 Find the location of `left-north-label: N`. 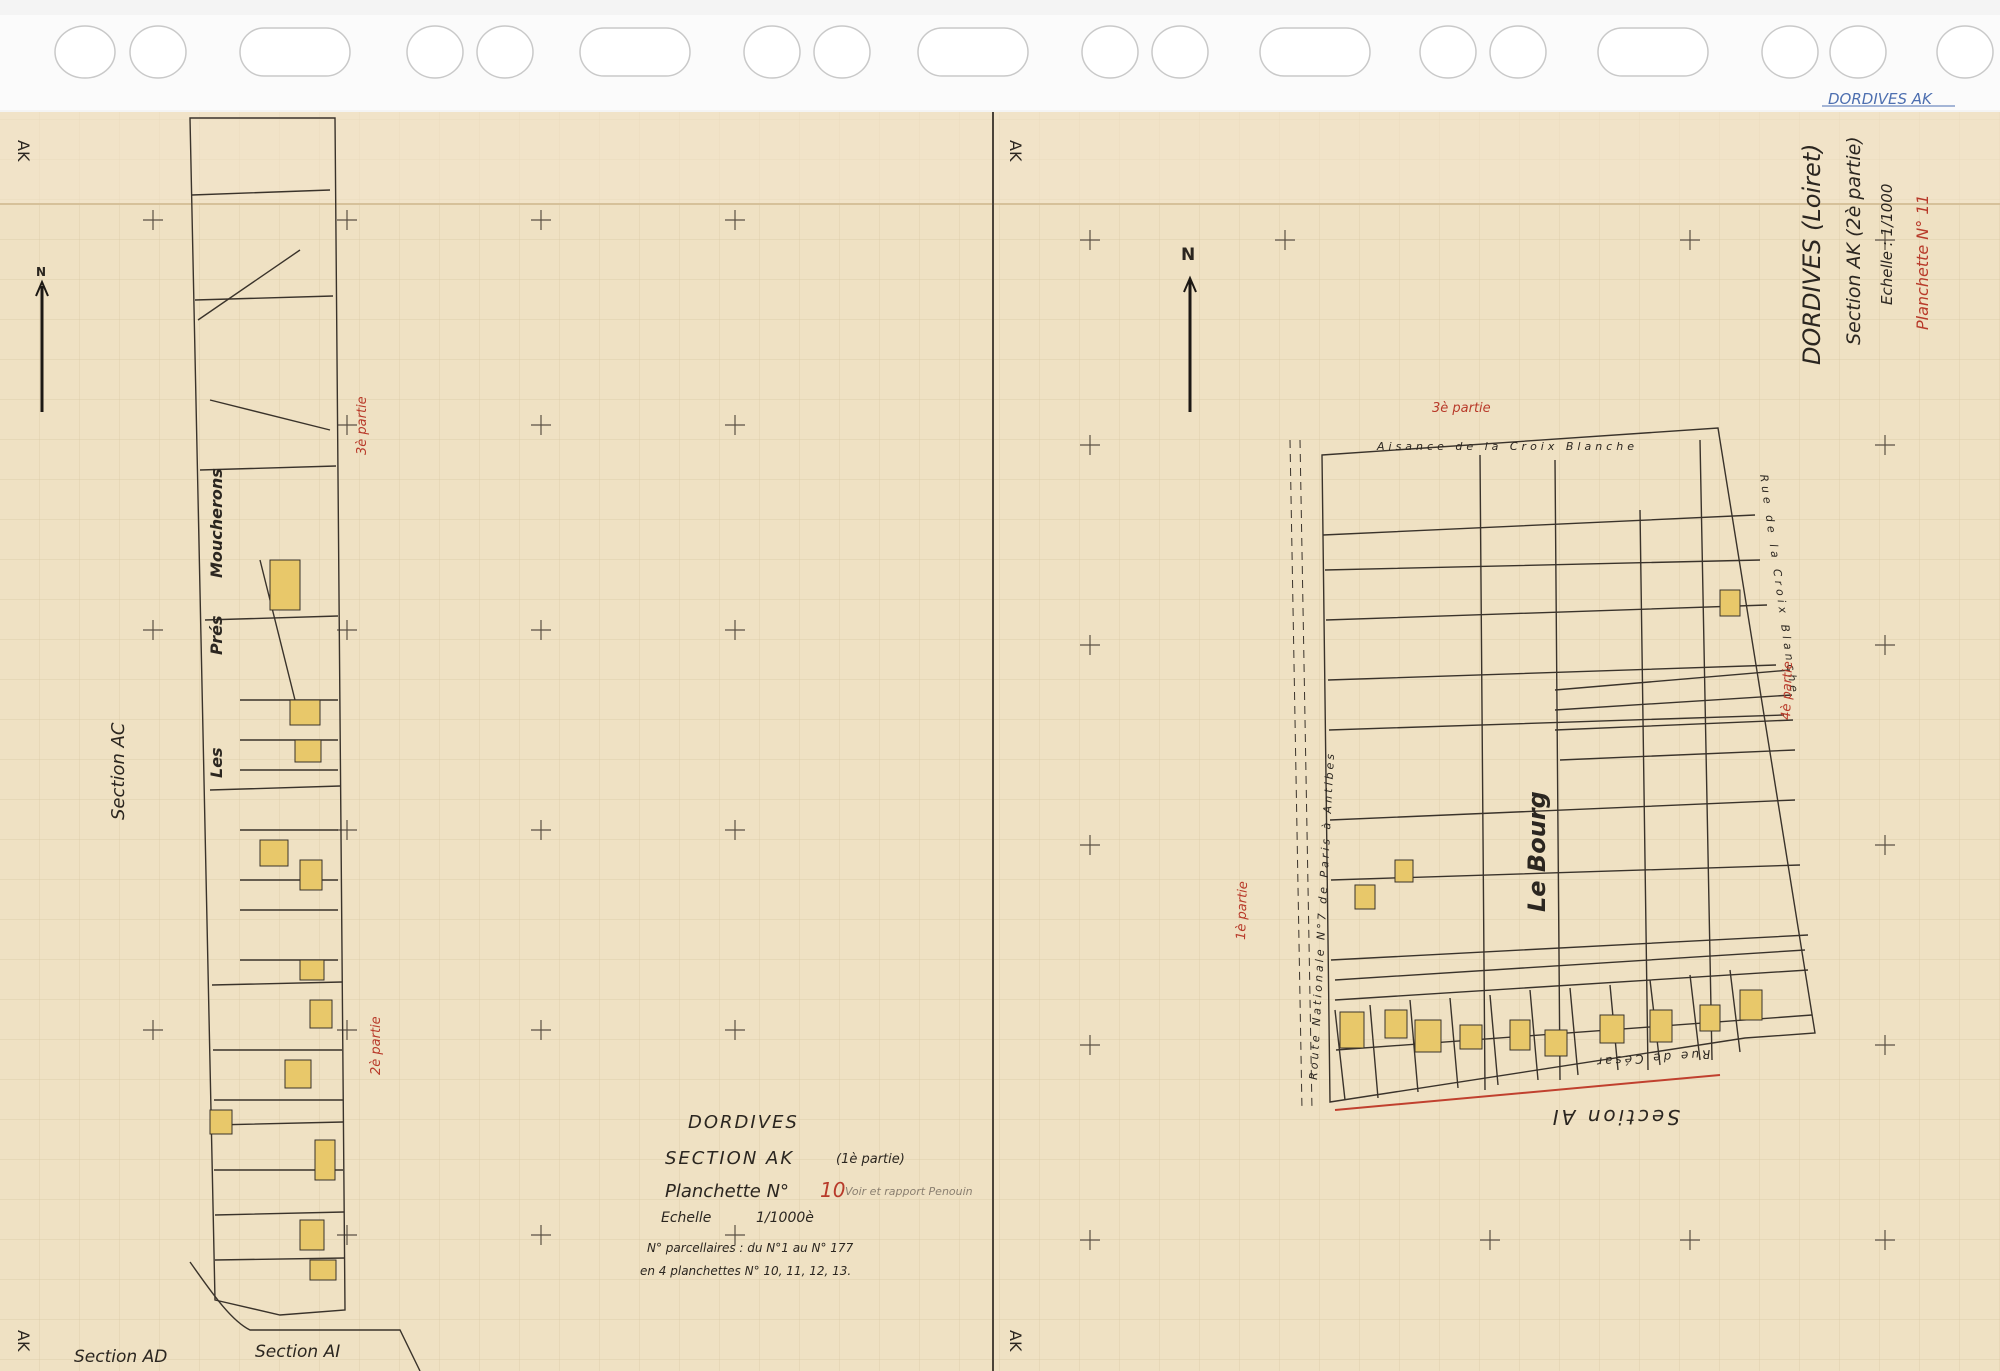

left-north-label: N is located at coordinates (41, 272).